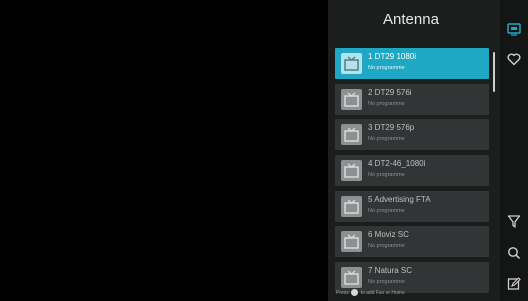 The width and height of the screenshot is (528, 301). Describe the element at coordinates (397, 164) in the screenshot. I see `channel-name: 4 DT2-46_1080i` at that location.